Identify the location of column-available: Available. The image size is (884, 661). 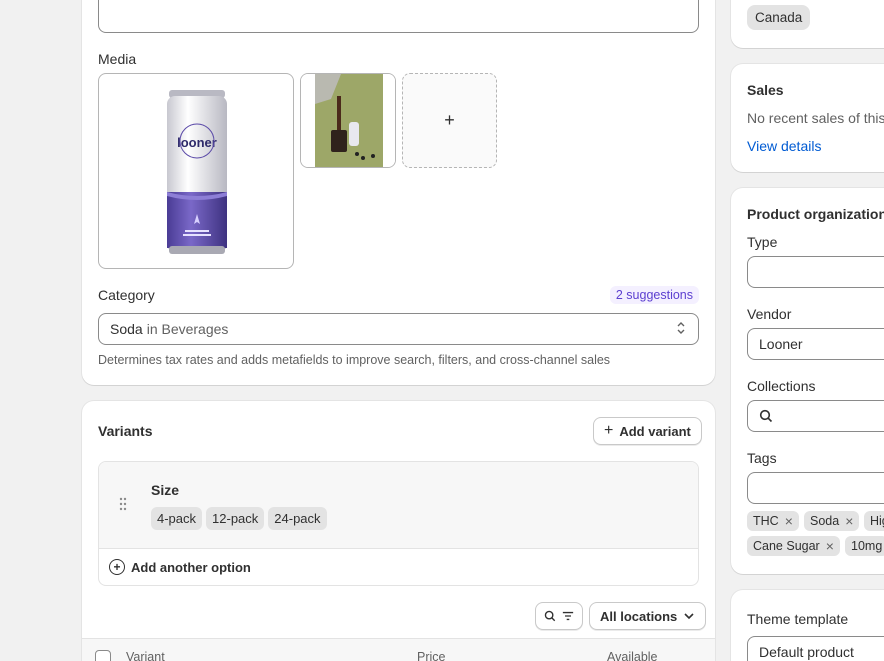
(632, 655).